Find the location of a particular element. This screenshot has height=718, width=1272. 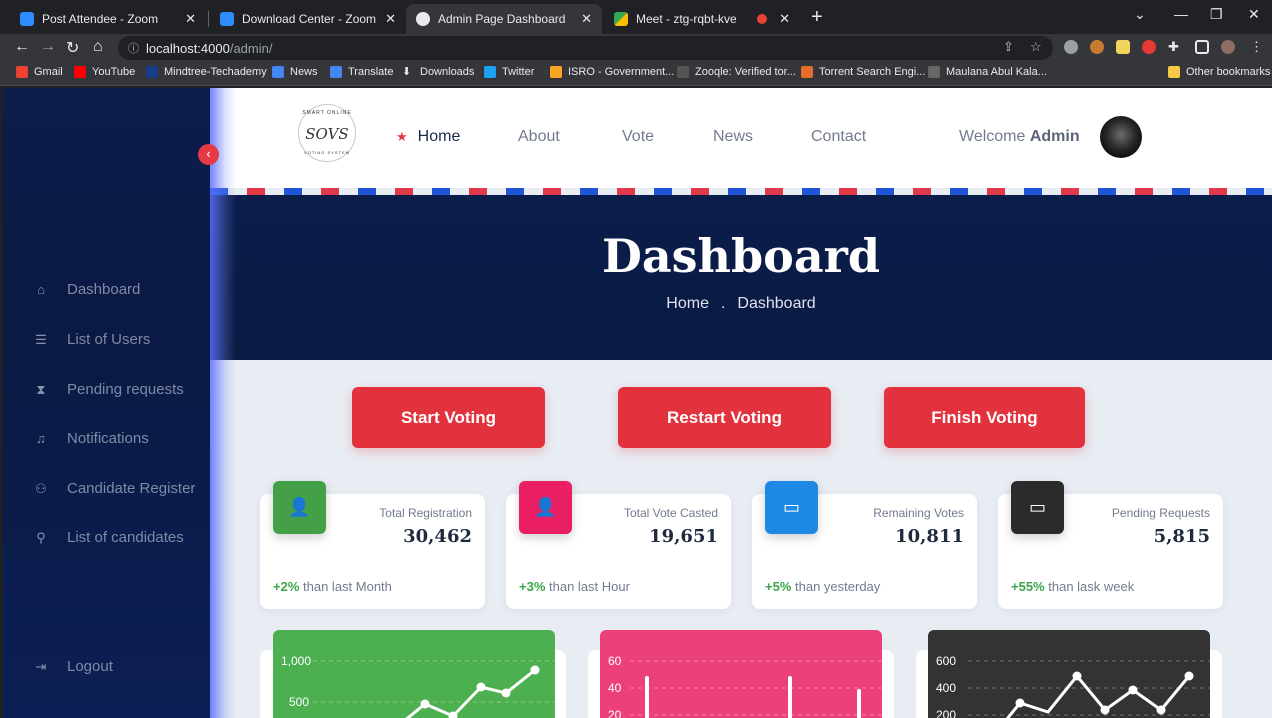

site-logo: SMART ONLINE SOVS VOTING SYSTEM is located at coordinates (327, 133).